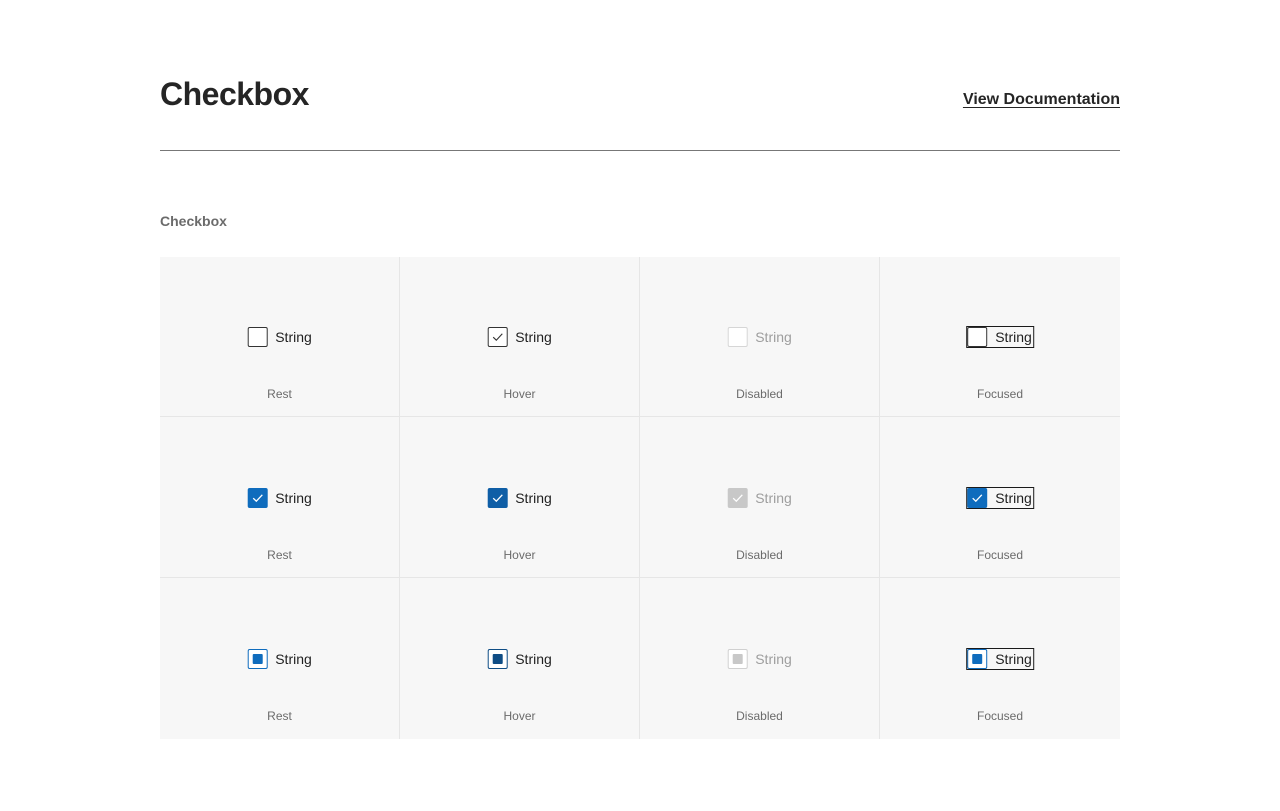  I want to click on checkbox-unchecked-rest: String, so click(279, 337).